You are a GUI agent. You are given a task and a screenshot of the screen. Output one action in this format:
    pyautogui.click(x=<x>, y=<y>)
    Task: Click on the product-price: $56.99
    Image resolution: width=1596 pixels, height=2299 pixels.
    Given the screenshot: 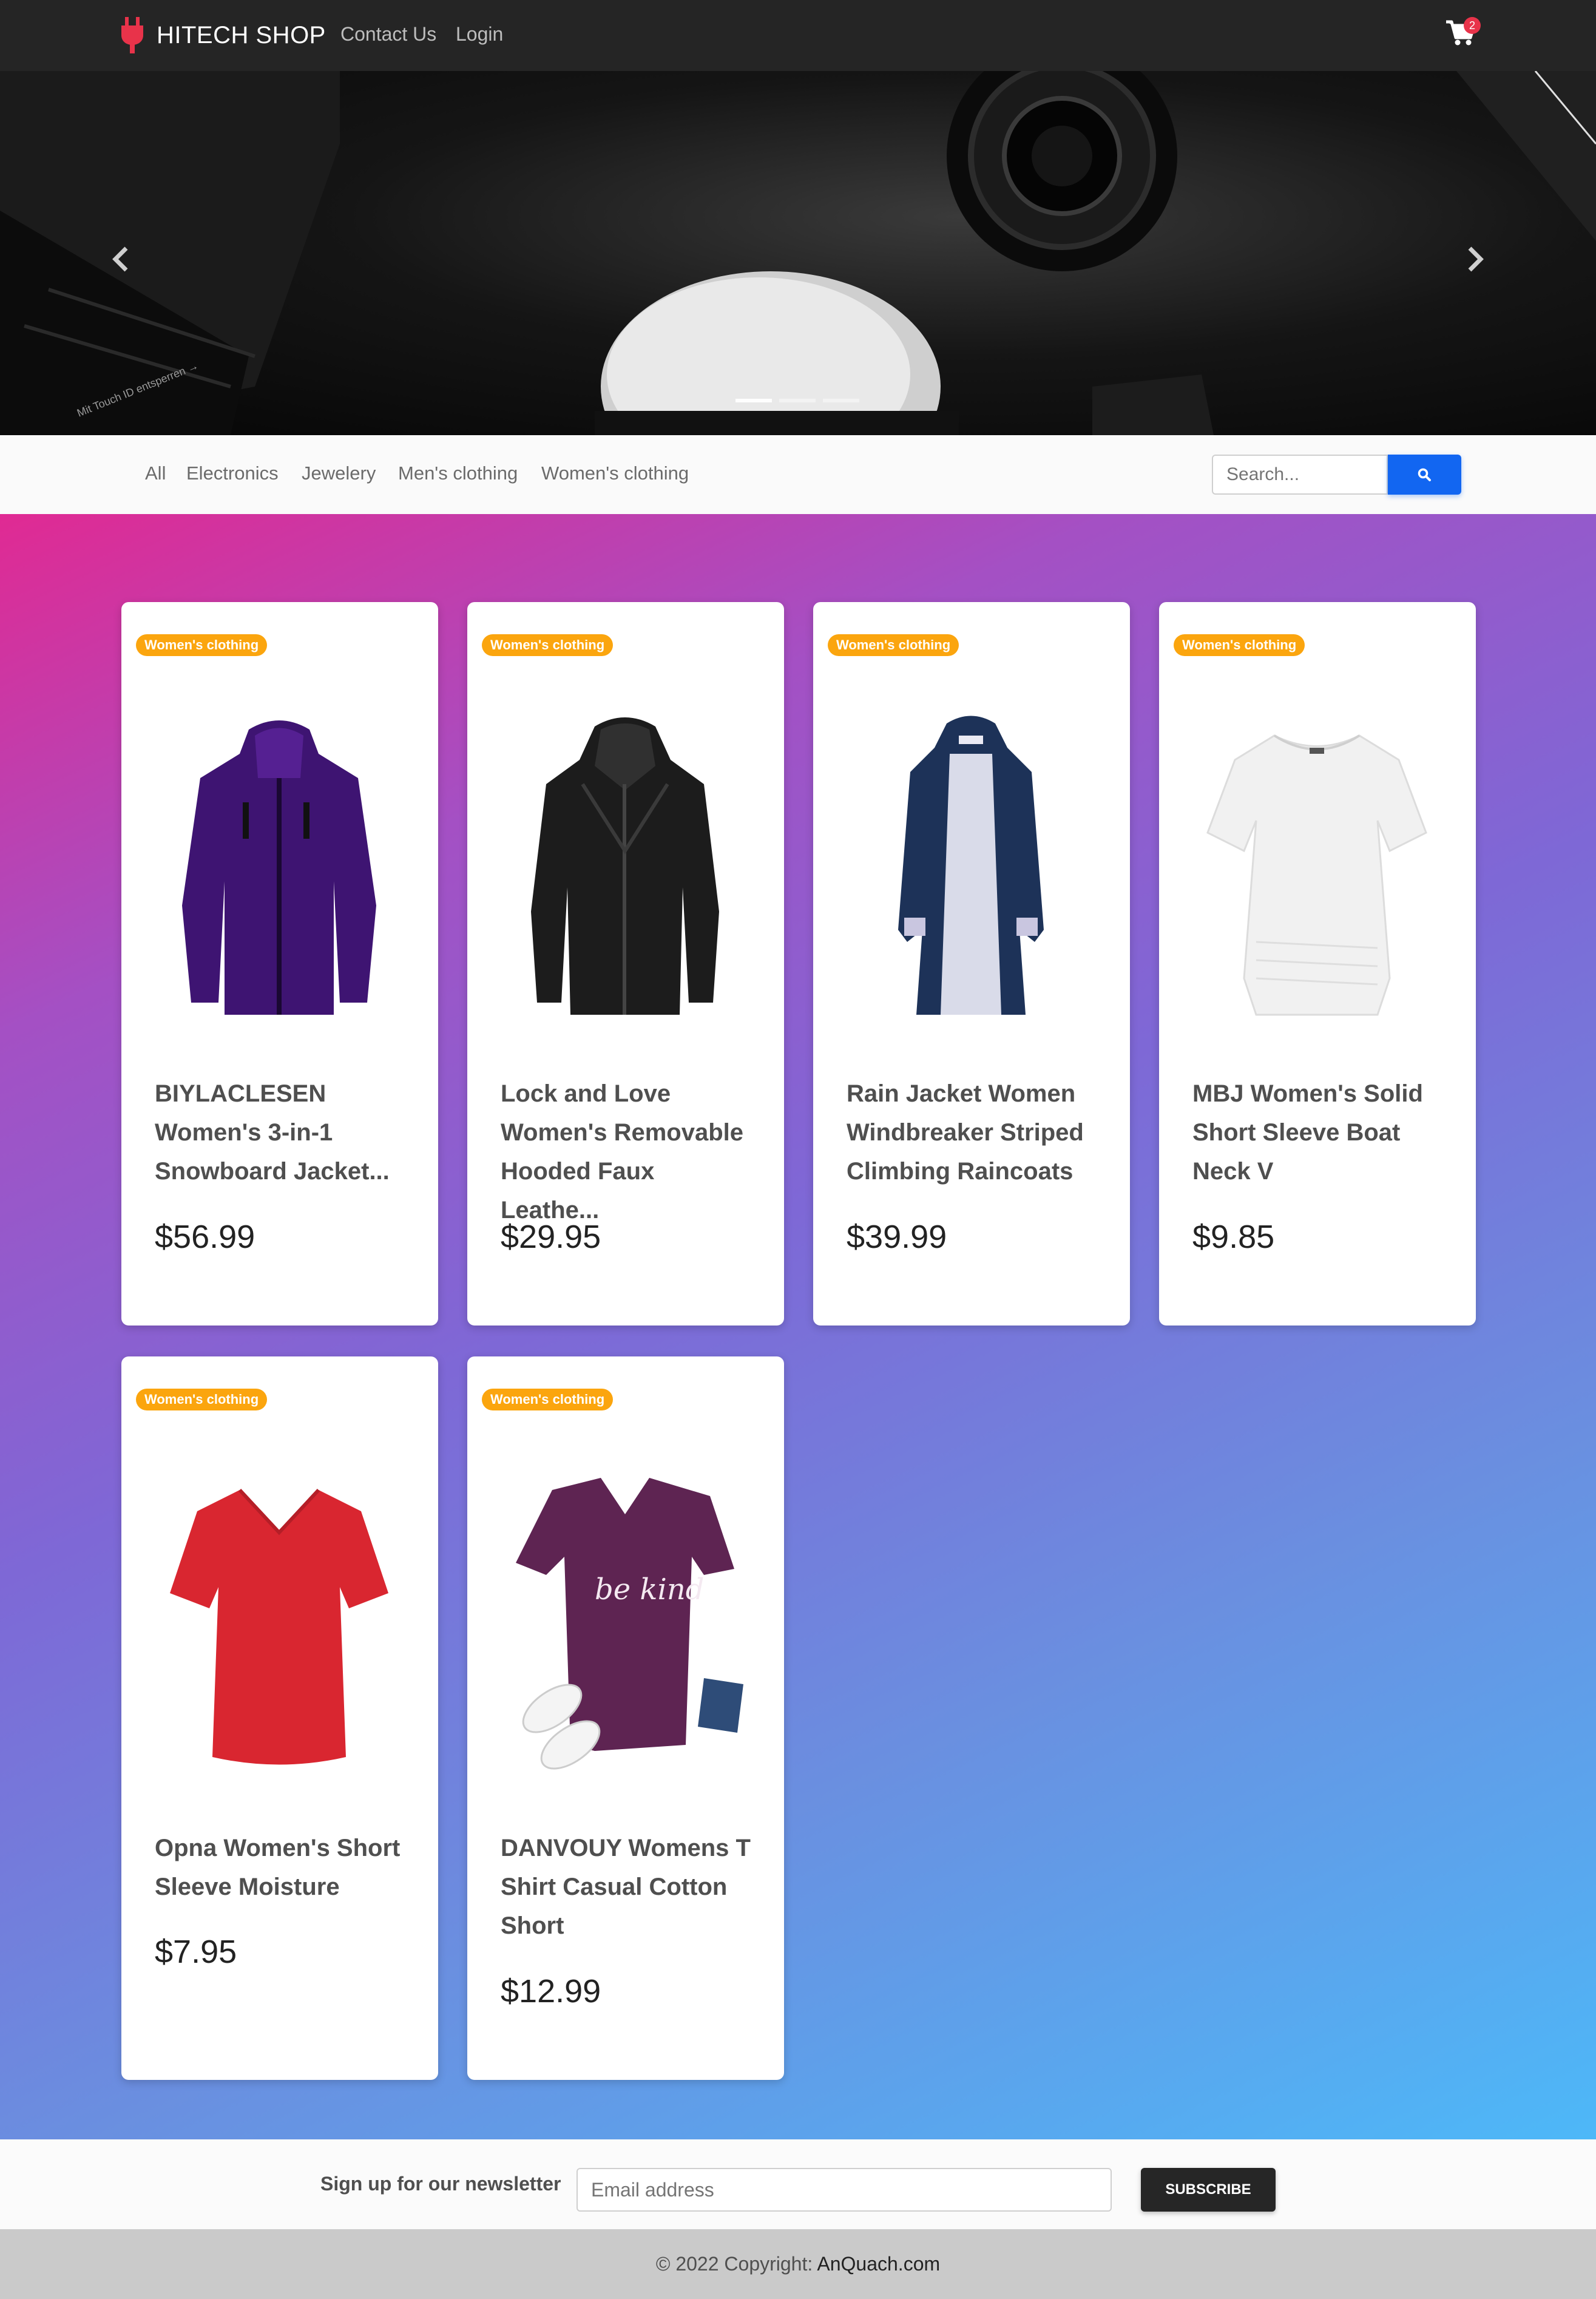 What is the action you would take?
    pyautogui.click(x=205, y=1237)
    